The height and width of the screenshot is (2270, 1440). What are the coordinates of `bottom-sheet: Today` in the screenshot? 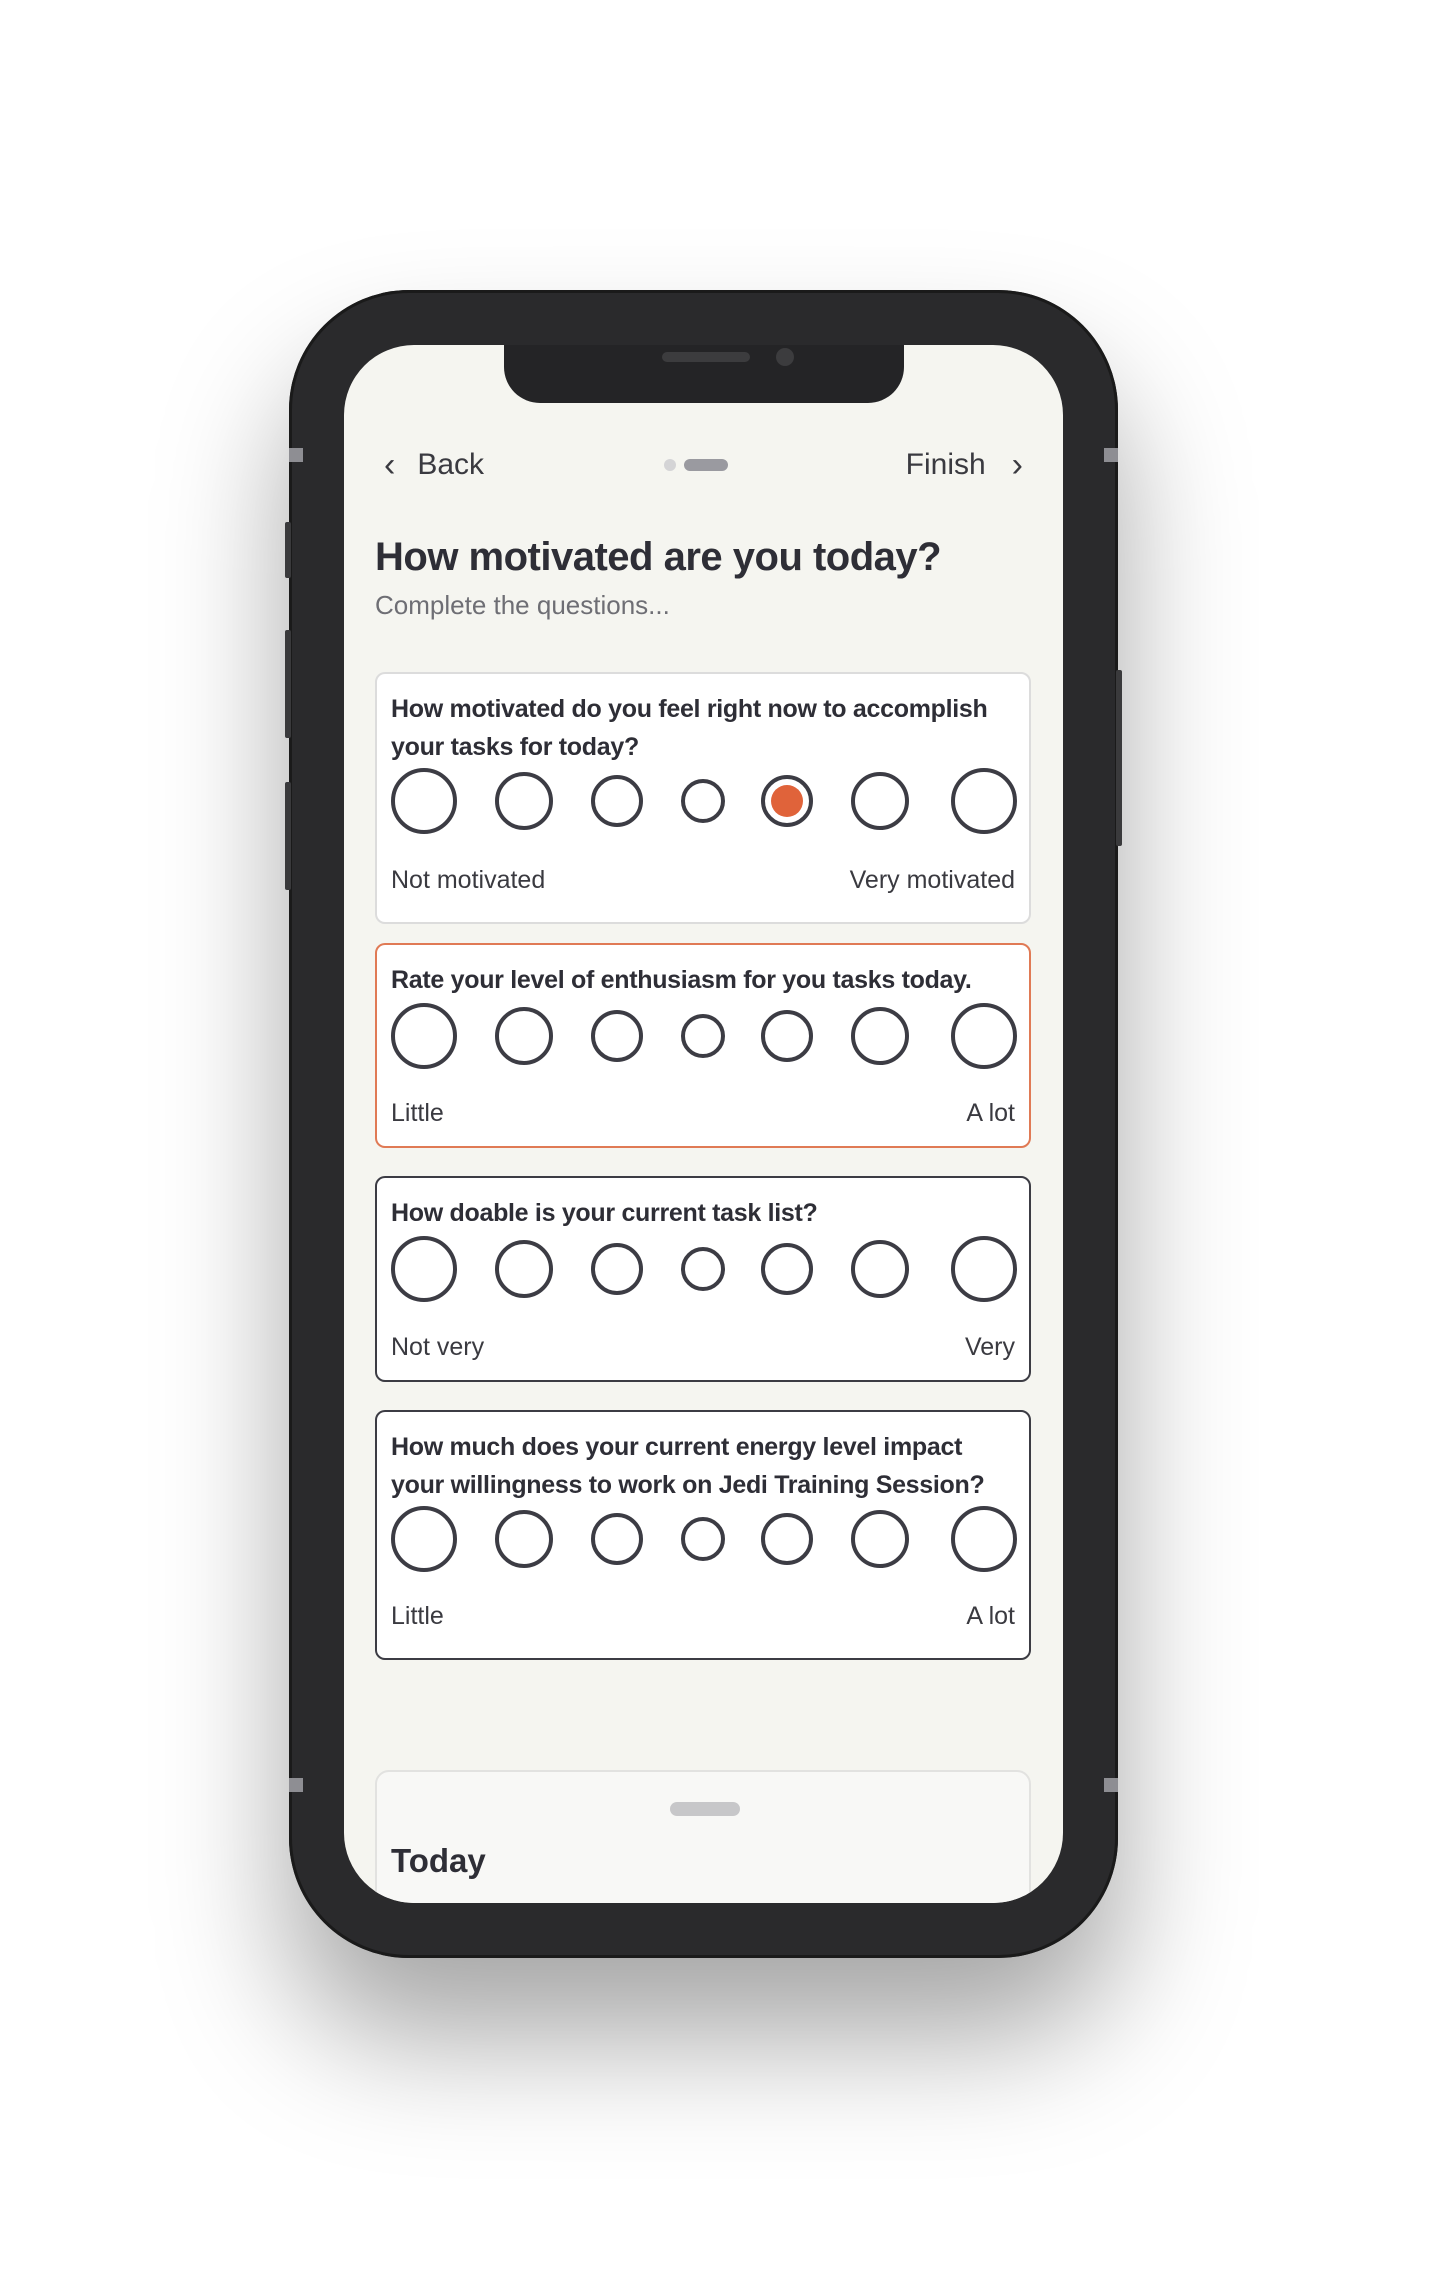 It's located at (703, 1836).